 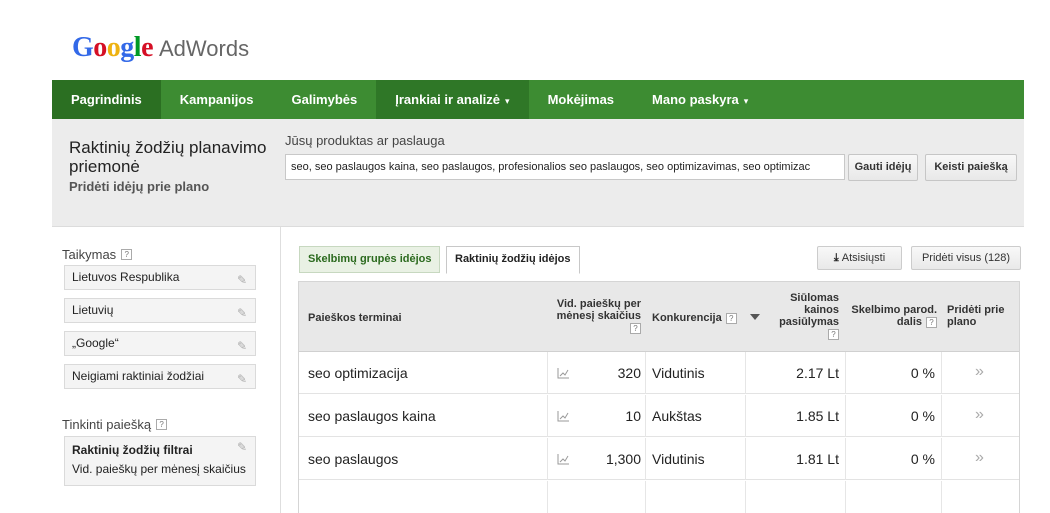 I want to click on avg-searches: 1,300, so click(x=623, y=459).